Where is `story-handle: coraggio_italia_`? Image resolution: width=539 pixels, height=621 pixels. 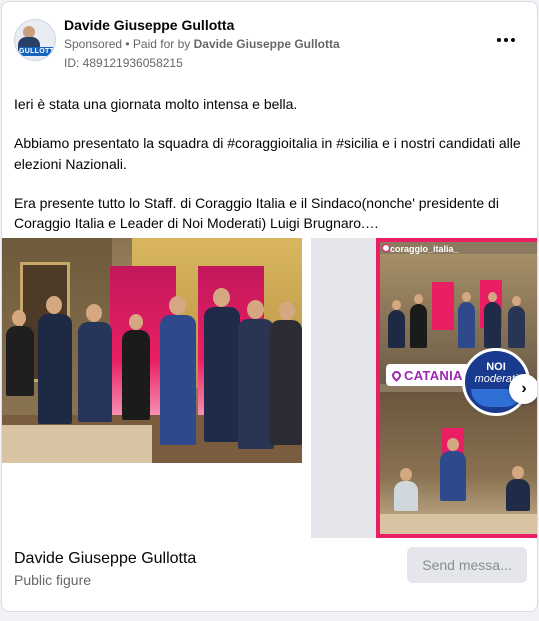 story-handle: coraggio_italia_ is located at coordinates (424, 249).